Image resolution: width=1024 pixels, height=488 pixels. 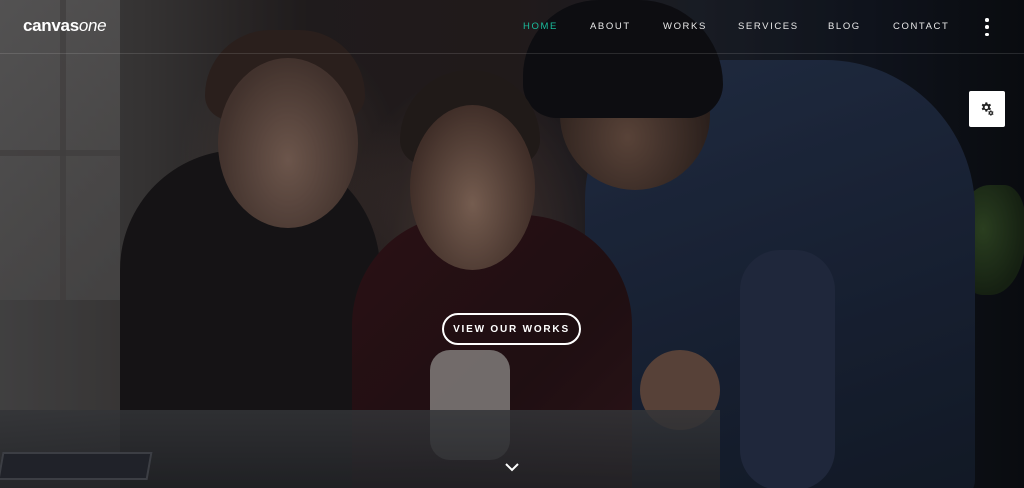 What do you see at coordinates (511, 329) in the screenshot?
I see `view-our-works-button: VIEW OUR WORKS` at bounding box center [511, 329].